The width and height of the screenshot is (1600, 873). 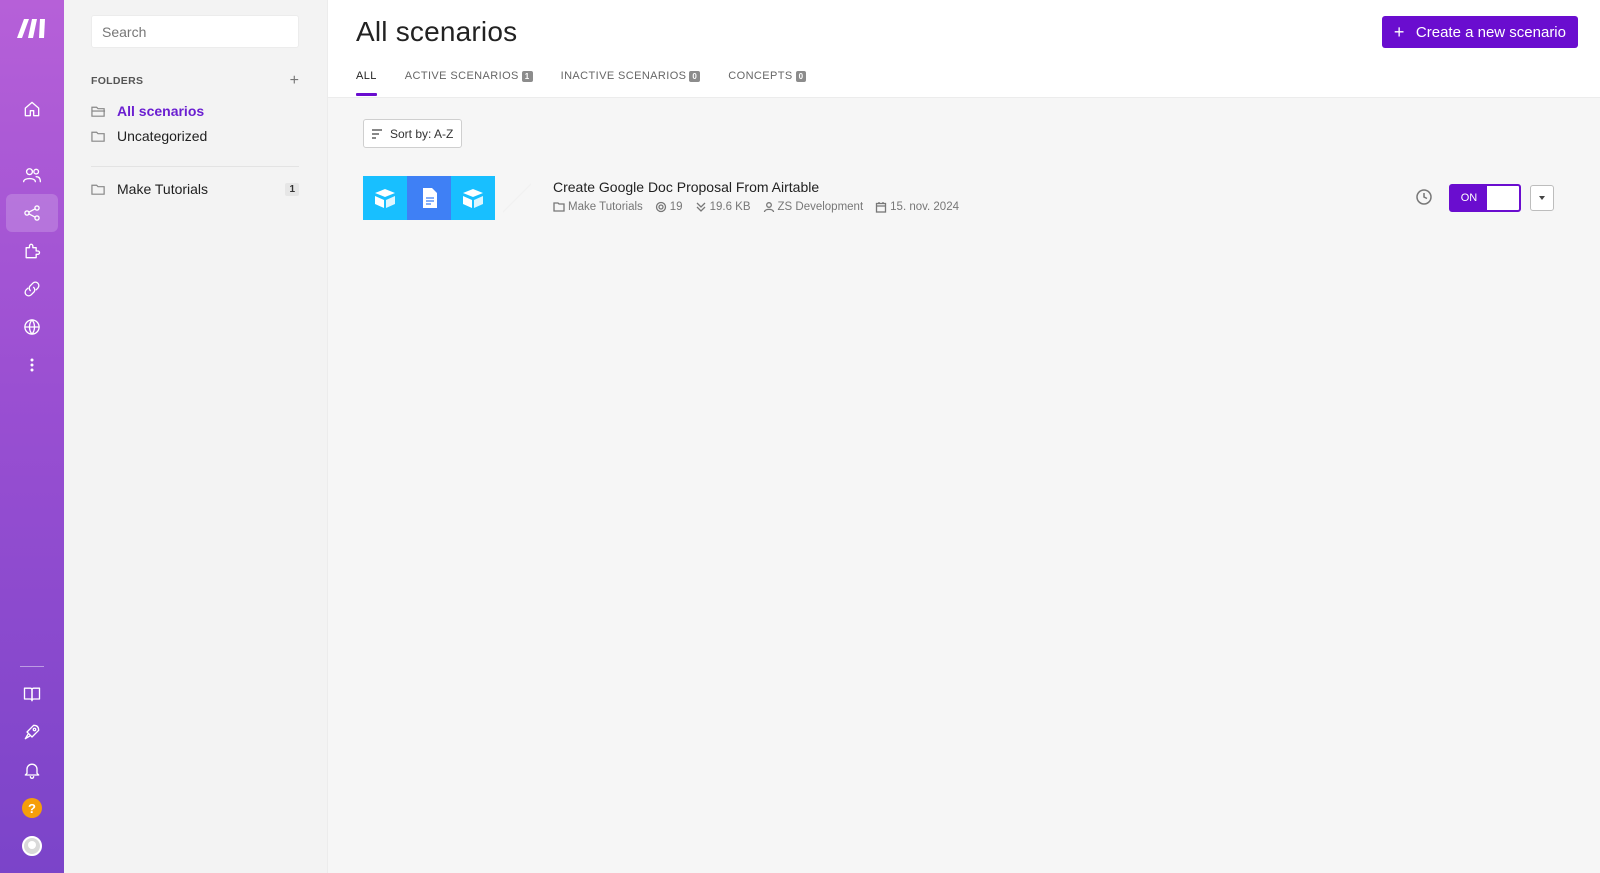 What do you see at coordinates (730, 207) in the screenshot?
I see `scenario-data-size-value: 19.6 KB` at bounding box center [730, 207].